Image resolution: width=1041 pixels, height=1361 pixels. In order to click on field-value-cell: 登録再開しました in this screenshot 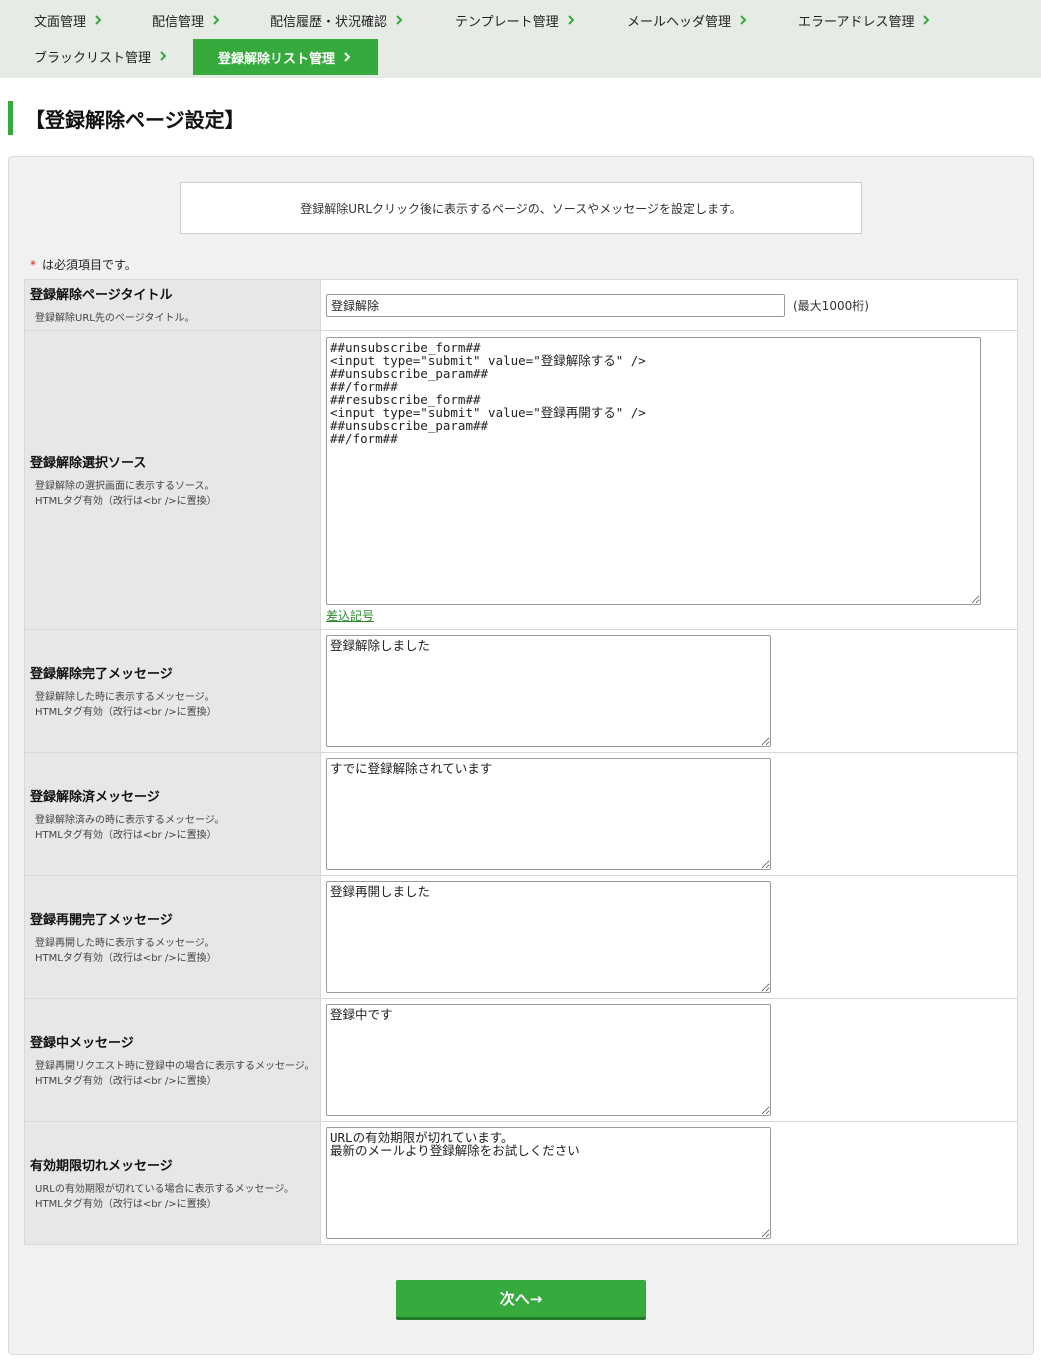, I will do `click(669, 937)`.